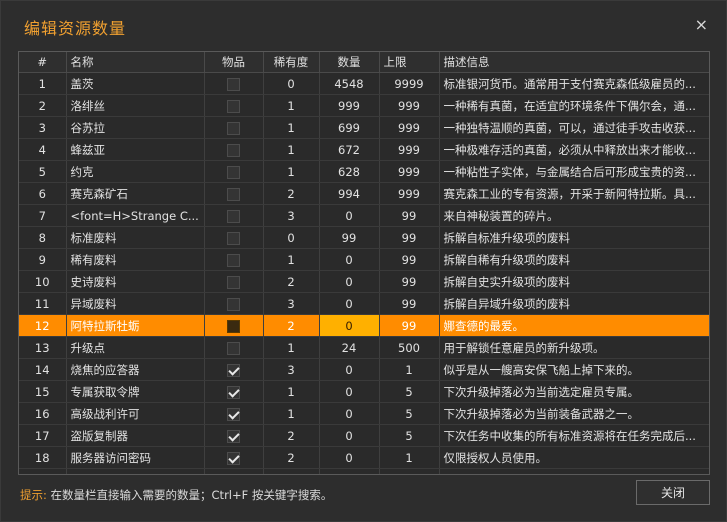  Describe the element at coordinates (701, 25) in the screenshot. I see `close-icon: ×` at that location.